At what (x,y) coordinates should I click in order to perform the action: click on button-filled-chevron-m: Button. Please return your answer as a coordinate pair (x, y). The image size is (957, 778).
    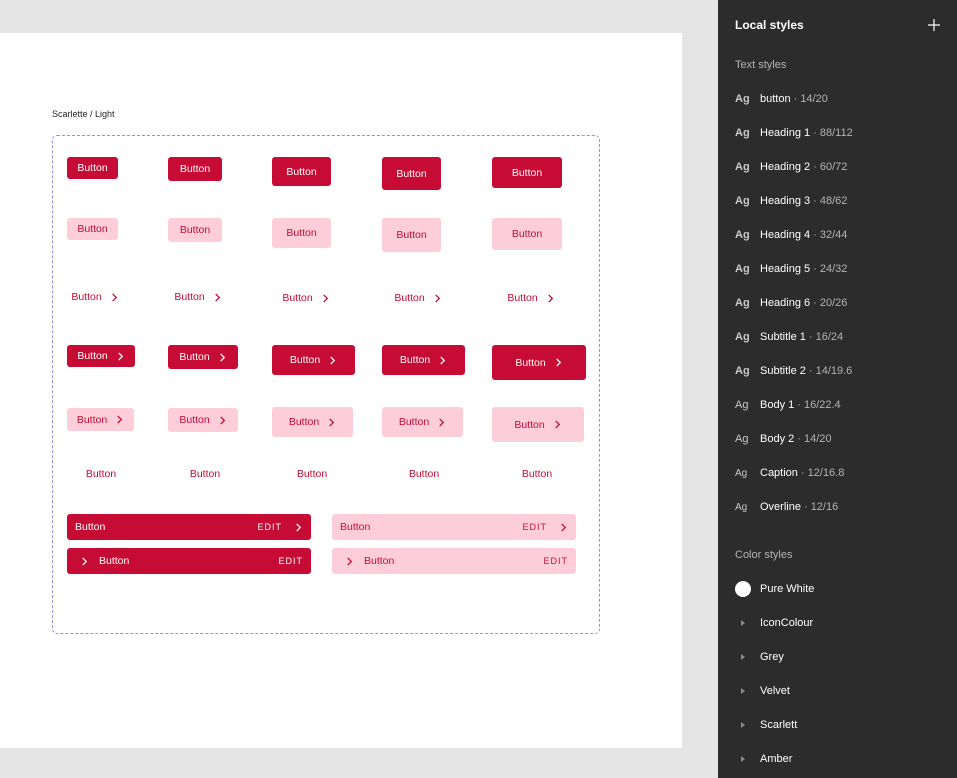
    Looking at the image, I should click on (313, 360).